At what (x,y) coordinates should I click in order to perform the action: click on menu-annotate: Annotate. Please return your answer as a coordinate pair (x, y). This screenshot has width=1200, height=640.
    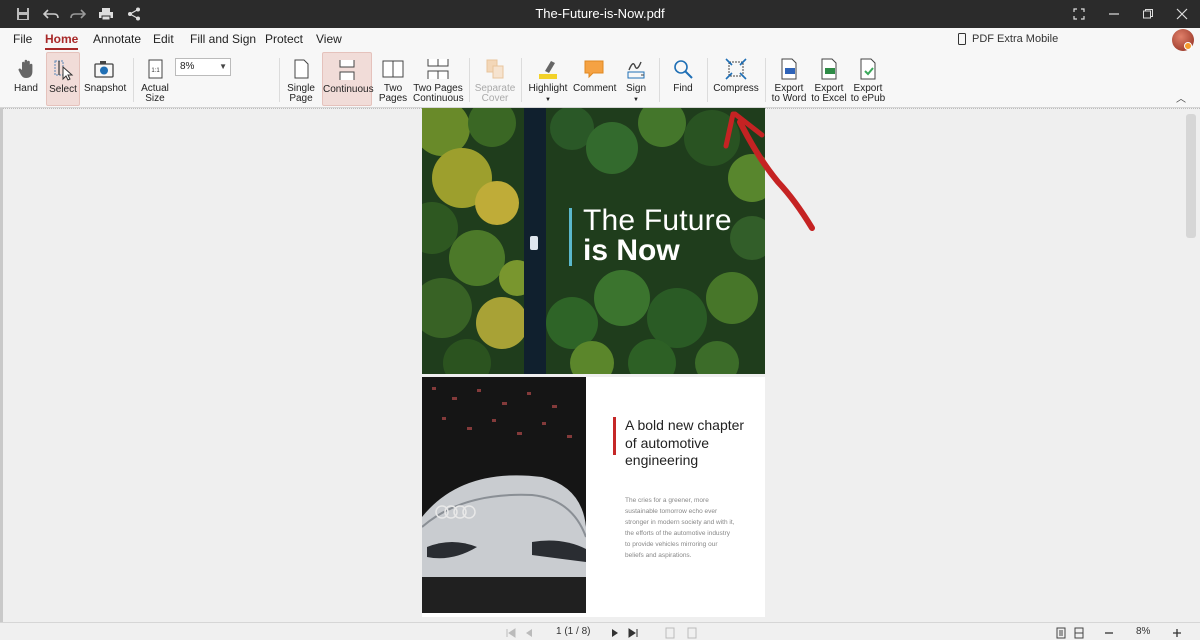
    Looking at the image, I should click on (117, 39).